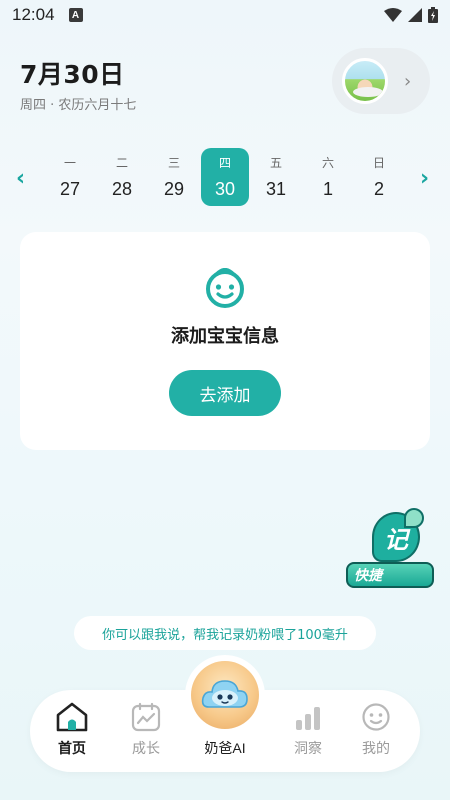 This screenshot has width=450, height=800. I want to click on add-baby-button: 去添加, so click(225, 393).